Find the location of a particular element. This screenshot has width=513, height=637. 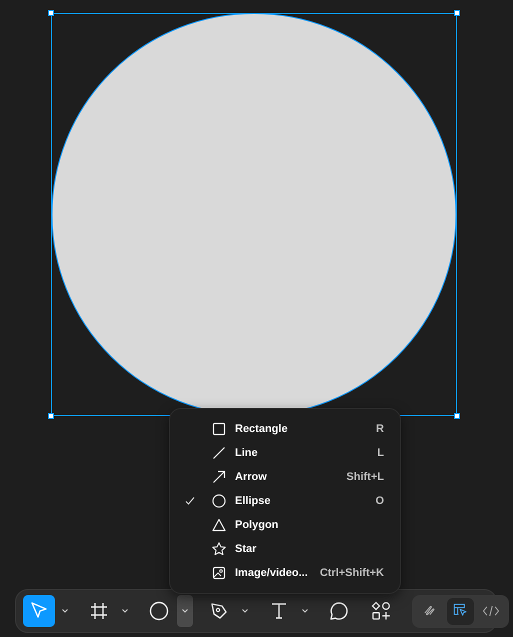

menu-item: Polygon is located at coordinates (285, 525).